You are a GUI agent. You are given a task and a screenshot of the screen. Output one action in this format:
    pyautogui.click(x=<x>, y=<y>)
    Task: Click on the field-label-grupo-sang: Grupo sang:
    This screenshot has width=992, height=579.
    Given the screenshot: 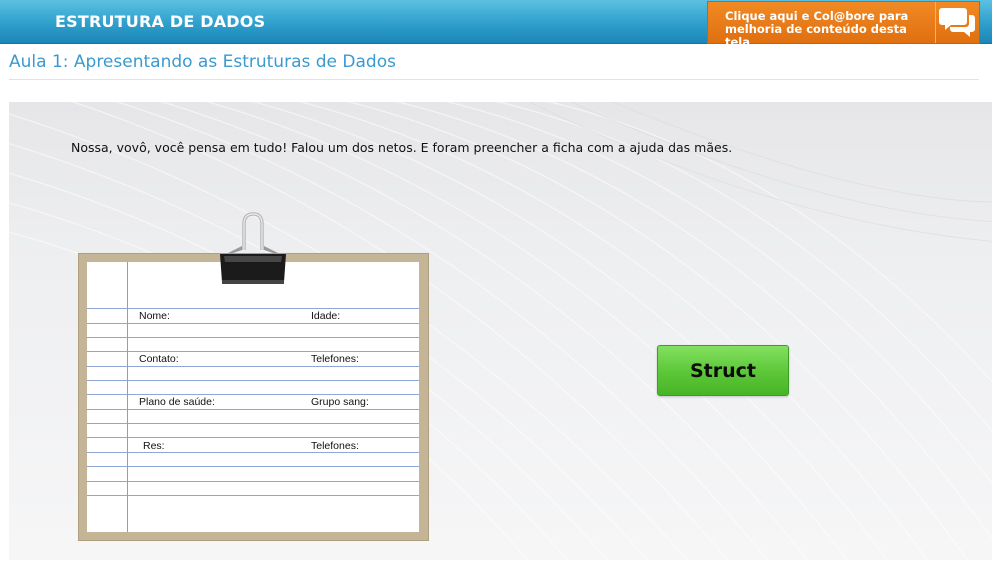 What is the action you would take?
    pyautogui.click(x=340, y=402)
    